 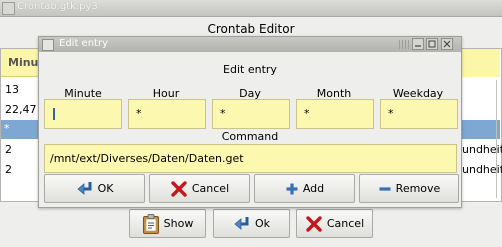 What do you see at coordinates (83, 43) in the screenshot?
I see `dialog-titlebar-text: Edit entry` at bounding box center [83, 43].